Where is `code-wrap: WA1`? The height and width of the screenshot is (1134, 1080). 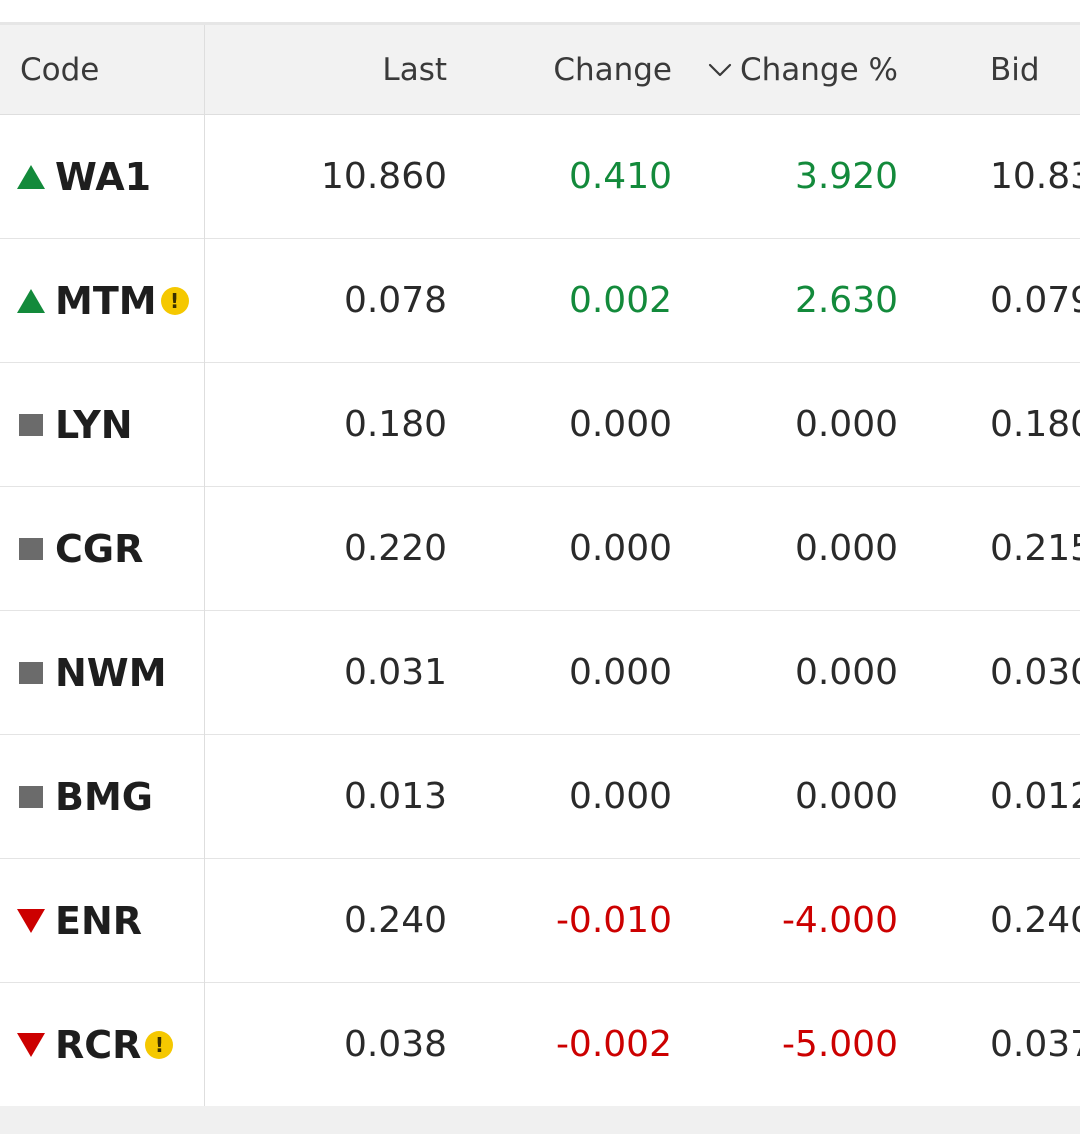 code-wrap: WA1 is located at coordinates (75, 177).